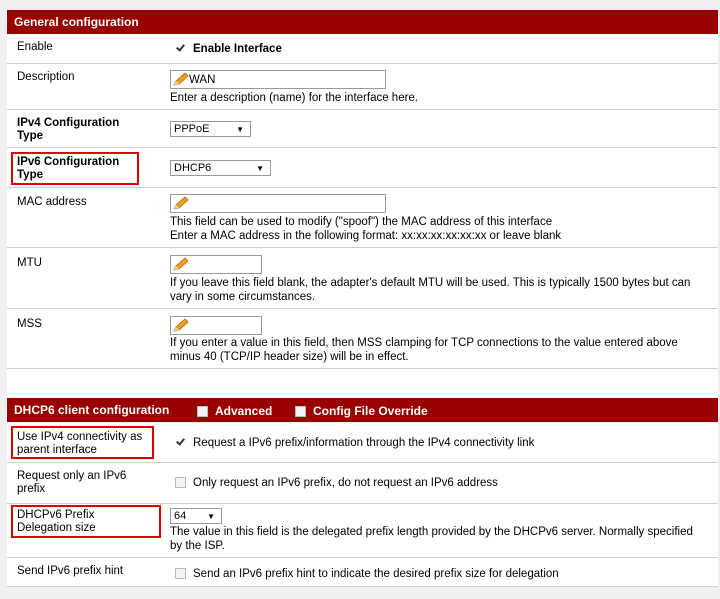 Image resolution: width=720 pixels, height=599 pixels. I want to click on mtu-input, so click(216, 264).